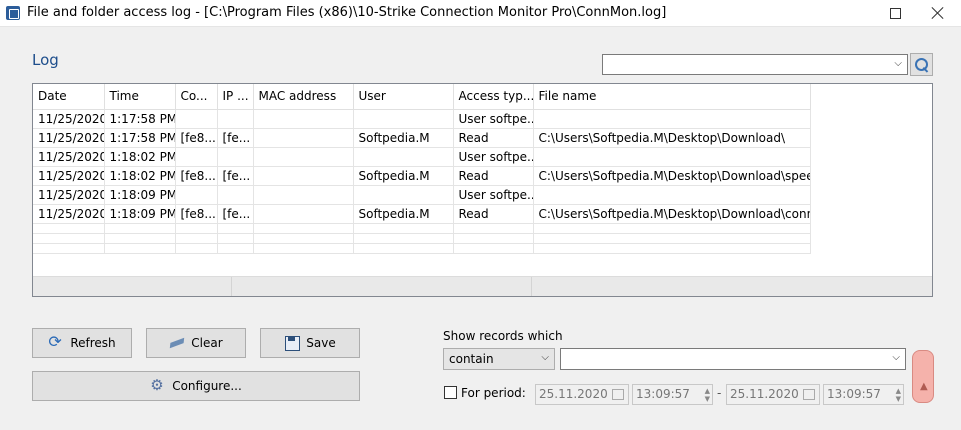 The image size is (961, 430). I want to click on column-header-mac: MAC address, so click(303, 97).